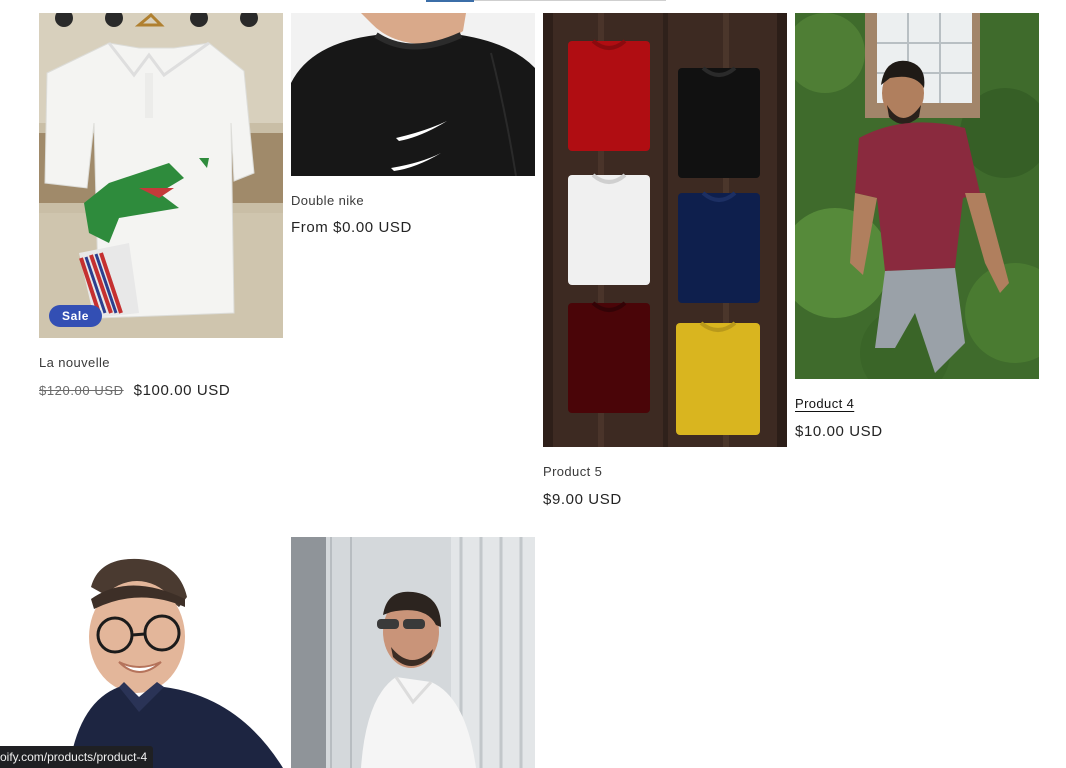 The height and width of the screenshot is (768, 1066). I want to click on link-status-bar: oify.com/products/product-4, so click(77, 757).